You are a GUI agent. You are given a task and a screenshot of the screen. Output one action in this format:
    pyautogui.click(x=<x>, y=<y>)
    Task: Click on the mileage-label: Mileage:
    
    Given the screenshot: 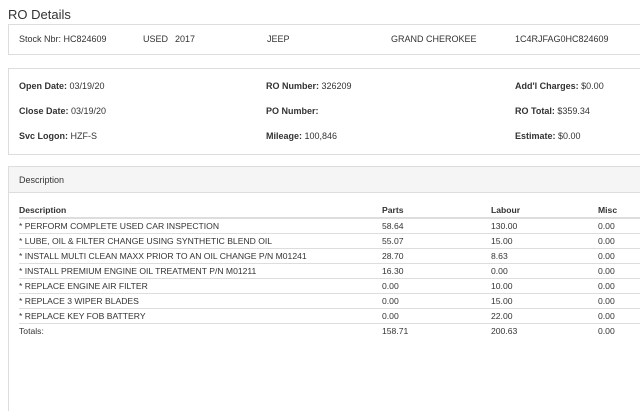 What is the action you would take?
    pyautogui.click(x=284, y=136)
    